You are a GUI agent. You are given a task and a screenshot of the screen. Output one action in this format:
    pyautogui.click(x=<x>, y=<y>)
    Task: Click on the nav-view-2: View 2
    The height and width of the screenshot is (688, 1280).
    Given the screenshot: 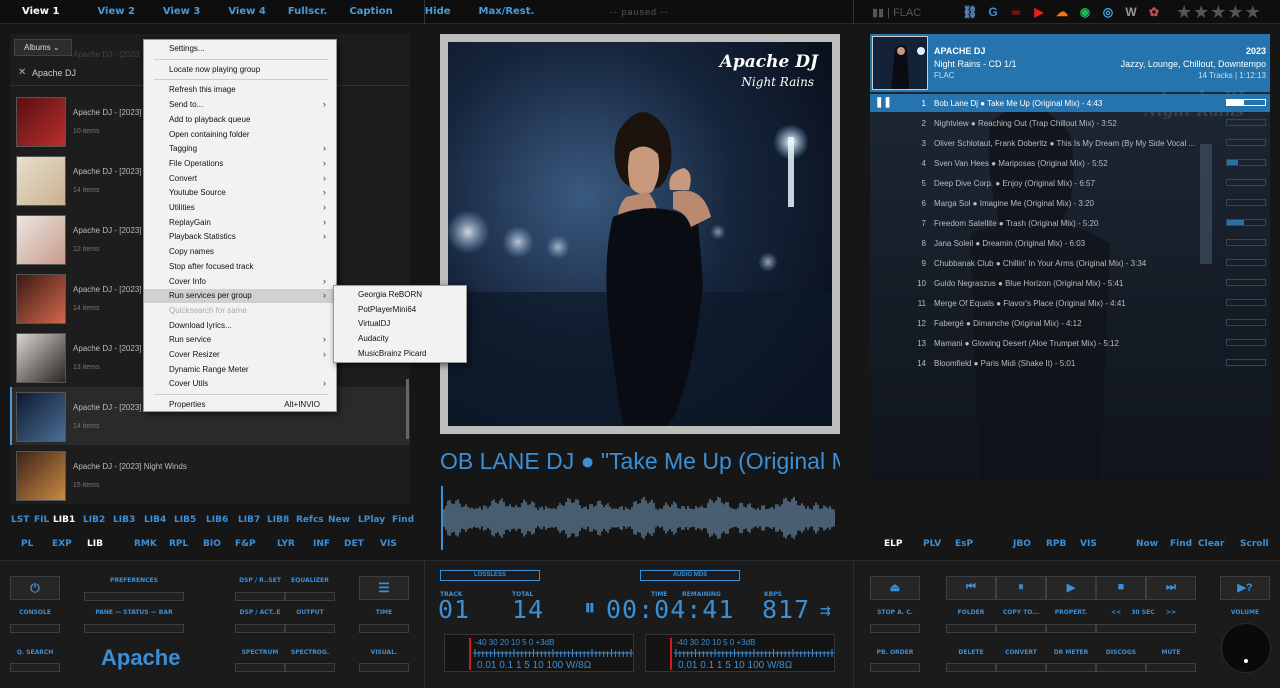 What is the action you would take?
    pyautogui.click(x=106, y=12)
    